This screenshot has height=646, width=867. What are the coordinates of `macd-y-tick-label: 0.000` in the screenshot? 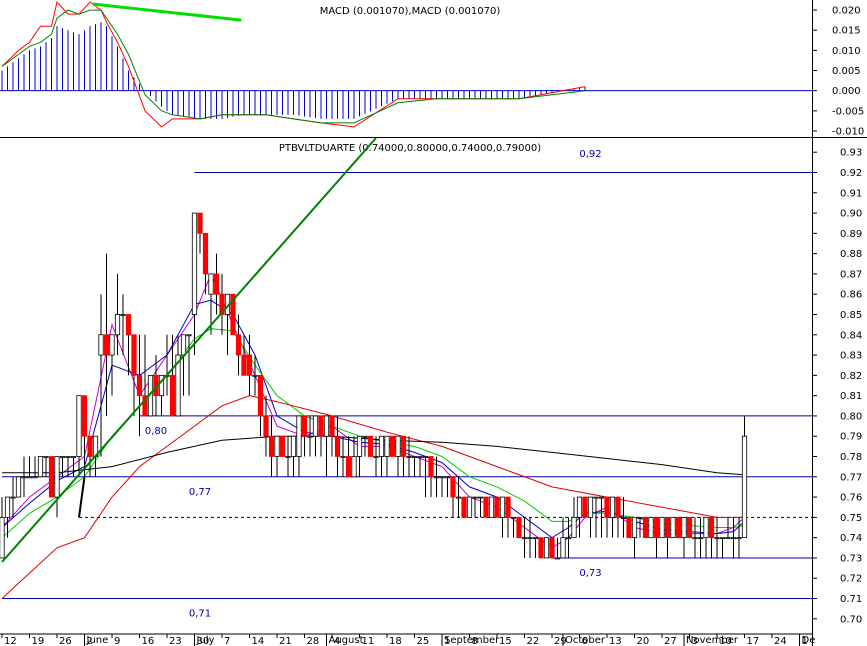 It's located at (846, 91).